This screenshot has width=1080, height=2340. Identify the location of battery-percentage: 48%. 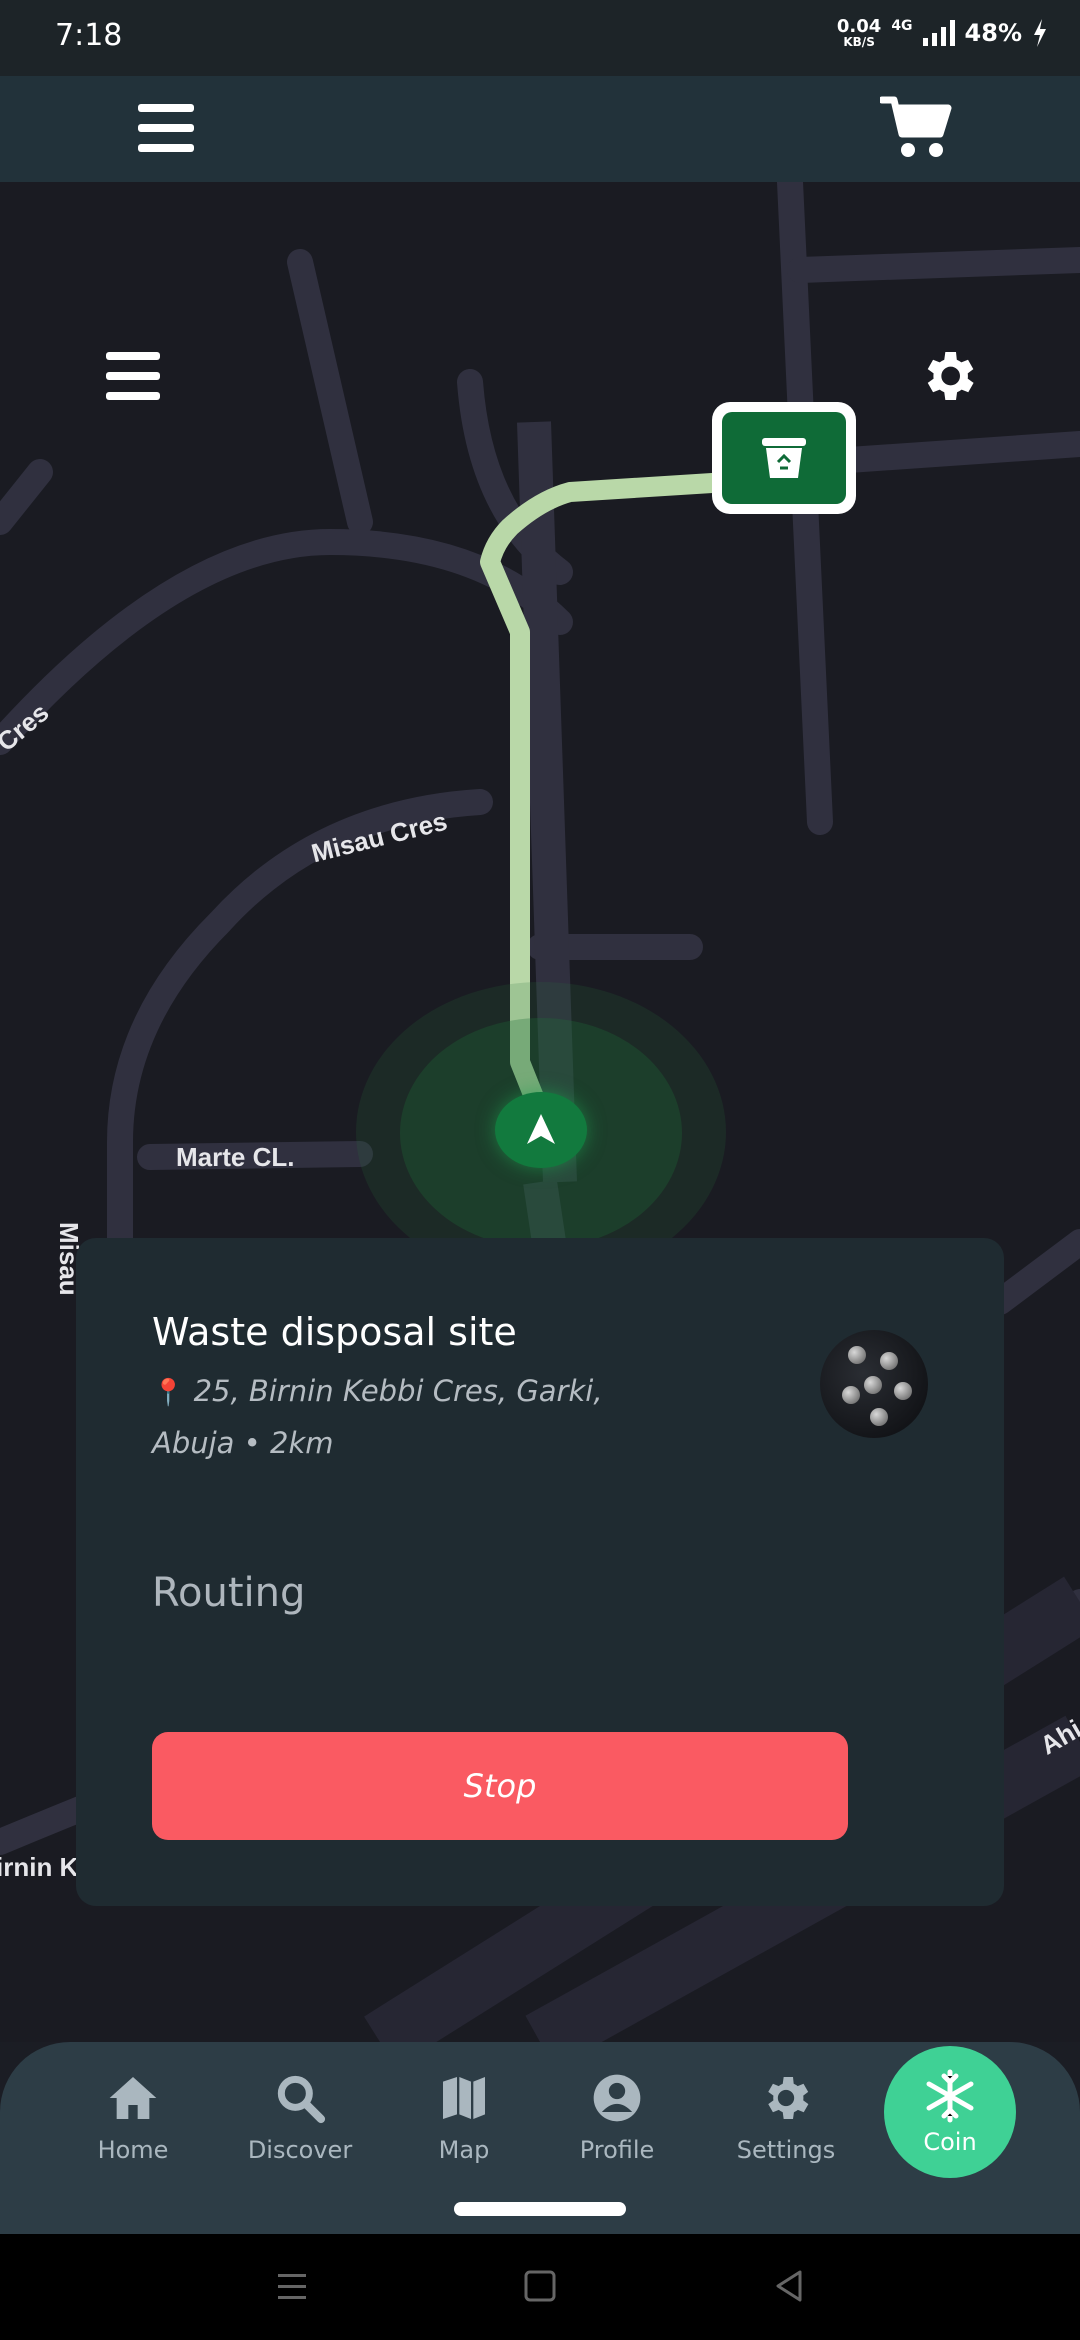
(993, 33).